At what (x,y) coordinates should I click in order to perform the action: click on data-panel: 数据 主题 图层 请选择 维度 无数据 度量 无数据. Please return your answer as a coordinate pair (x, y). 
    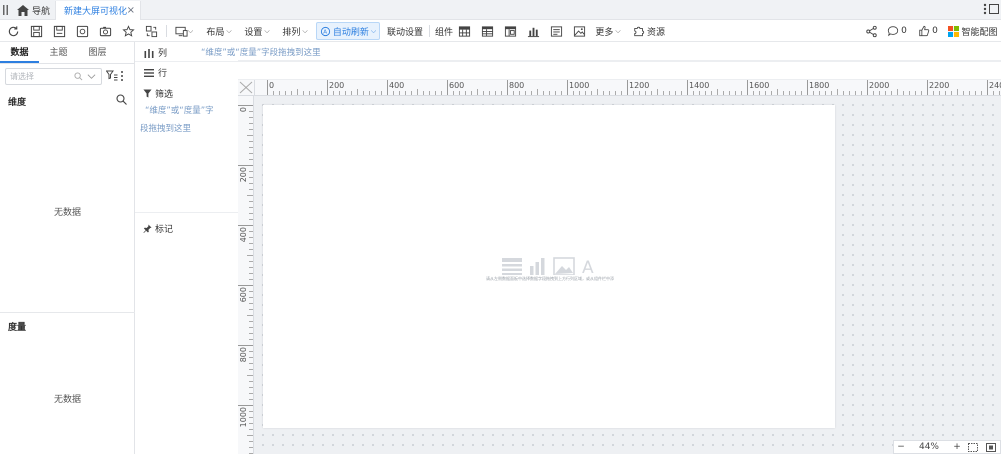
    Looking at the image, I should click on (67, 248).